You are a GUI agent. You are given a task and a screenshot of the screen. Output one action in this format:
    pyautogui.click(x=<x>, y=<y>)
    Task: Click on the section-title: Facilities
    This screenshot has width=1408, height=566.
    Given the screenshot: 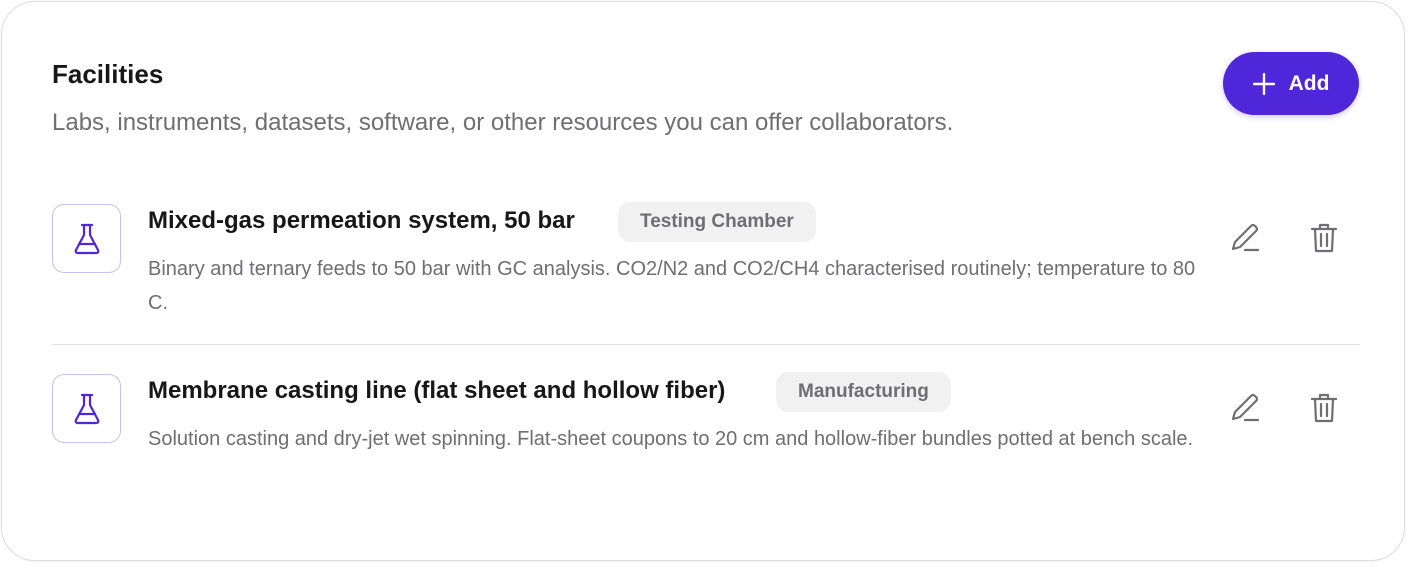 What is the action you would take?
    pyautogui.click(x=108, y=74)
    